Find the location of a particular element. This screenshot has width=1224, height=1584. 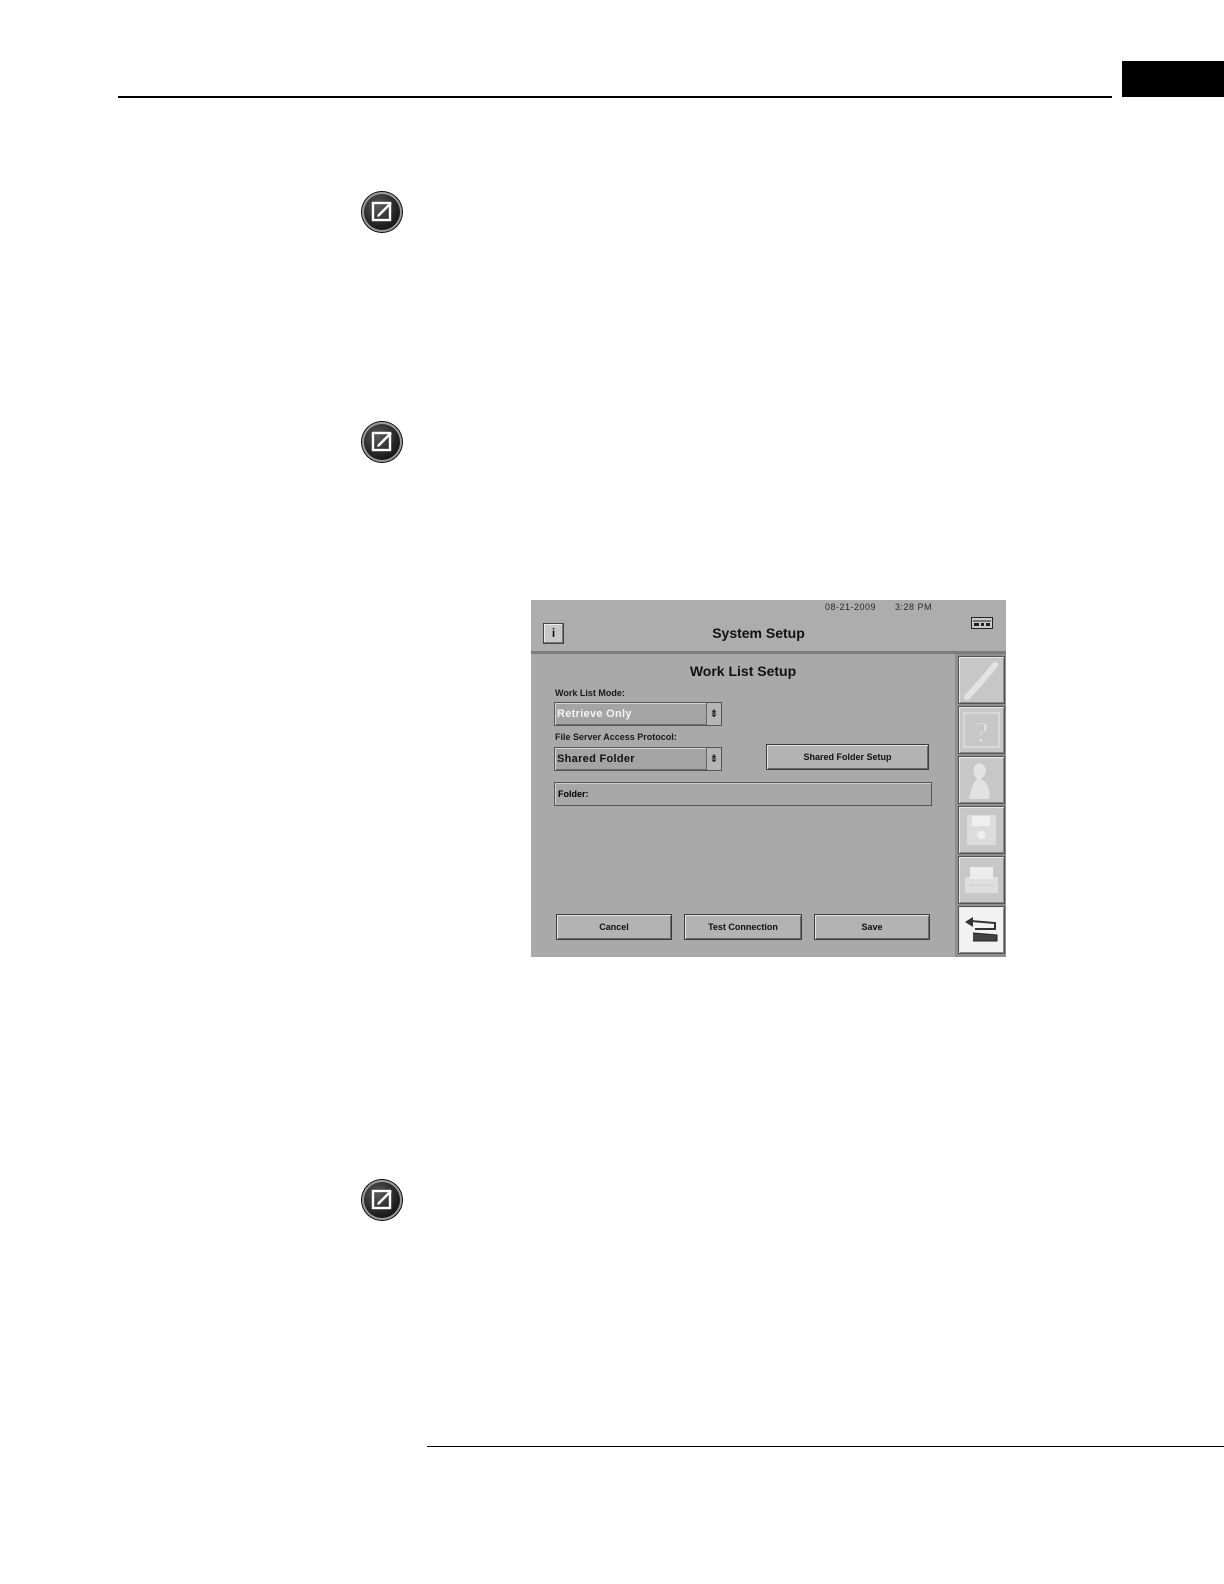

disk-button is located at coordinates (981, 830).